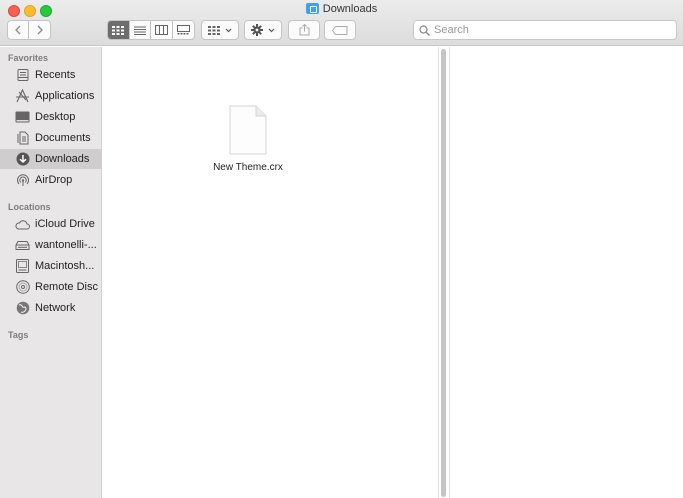 Image resolution: width=683 pixels, height=498 pixels. Describe the element at coordinates (312, 8) in the screenshot. I see `folder-icon` at that location.